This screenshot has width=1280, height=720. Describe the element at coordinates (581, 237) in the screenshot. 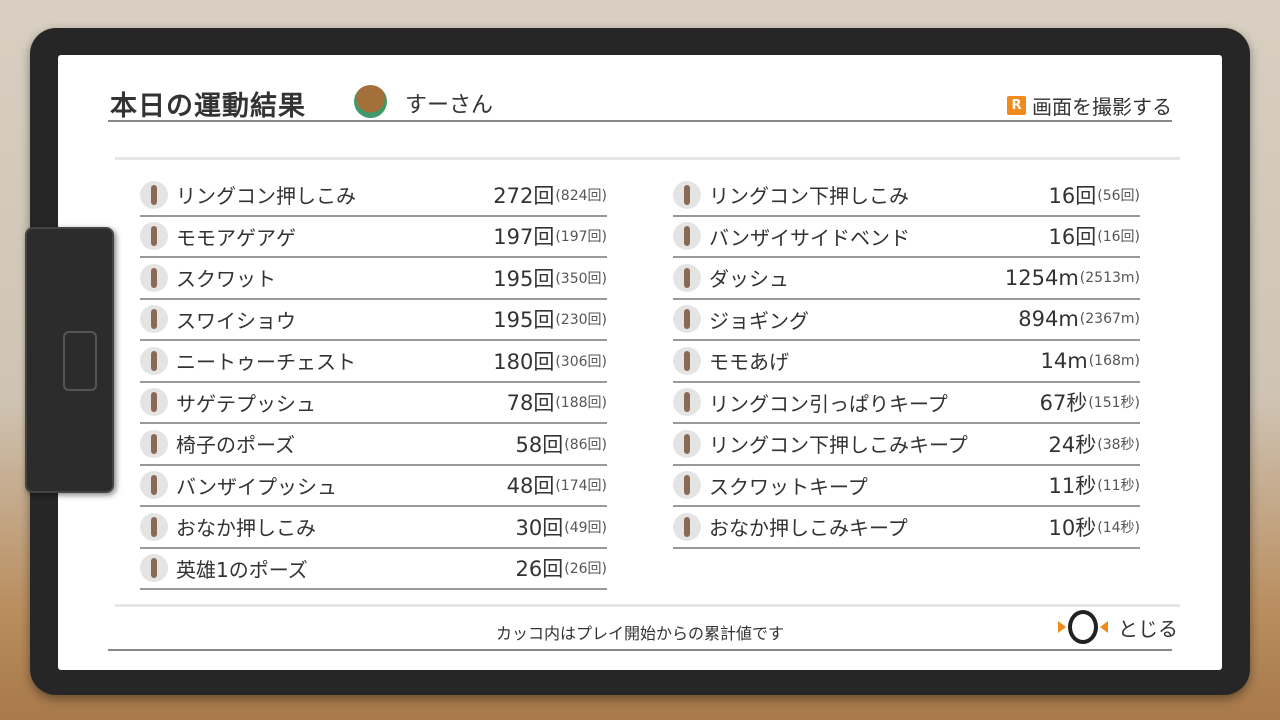

I see `exercise-total: (197回)` at that location.